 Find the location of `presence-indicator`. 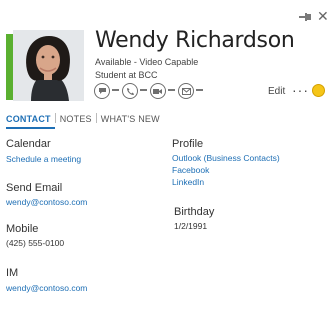

presence-indicator is located at coordinates (9, 67).